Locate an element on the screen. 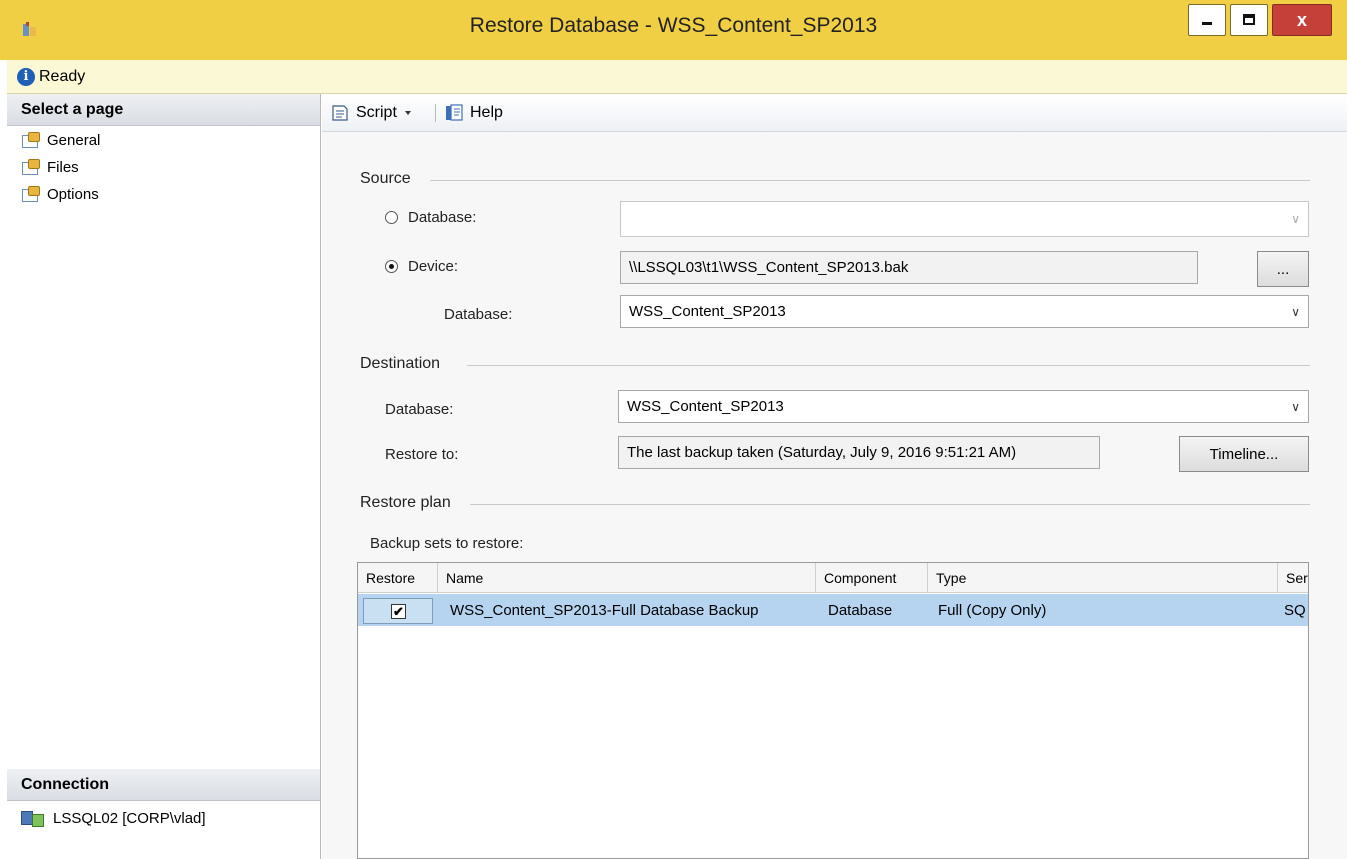 The image size is (1347, 859). column-header-component: Component is located at coordinates (872, 578).